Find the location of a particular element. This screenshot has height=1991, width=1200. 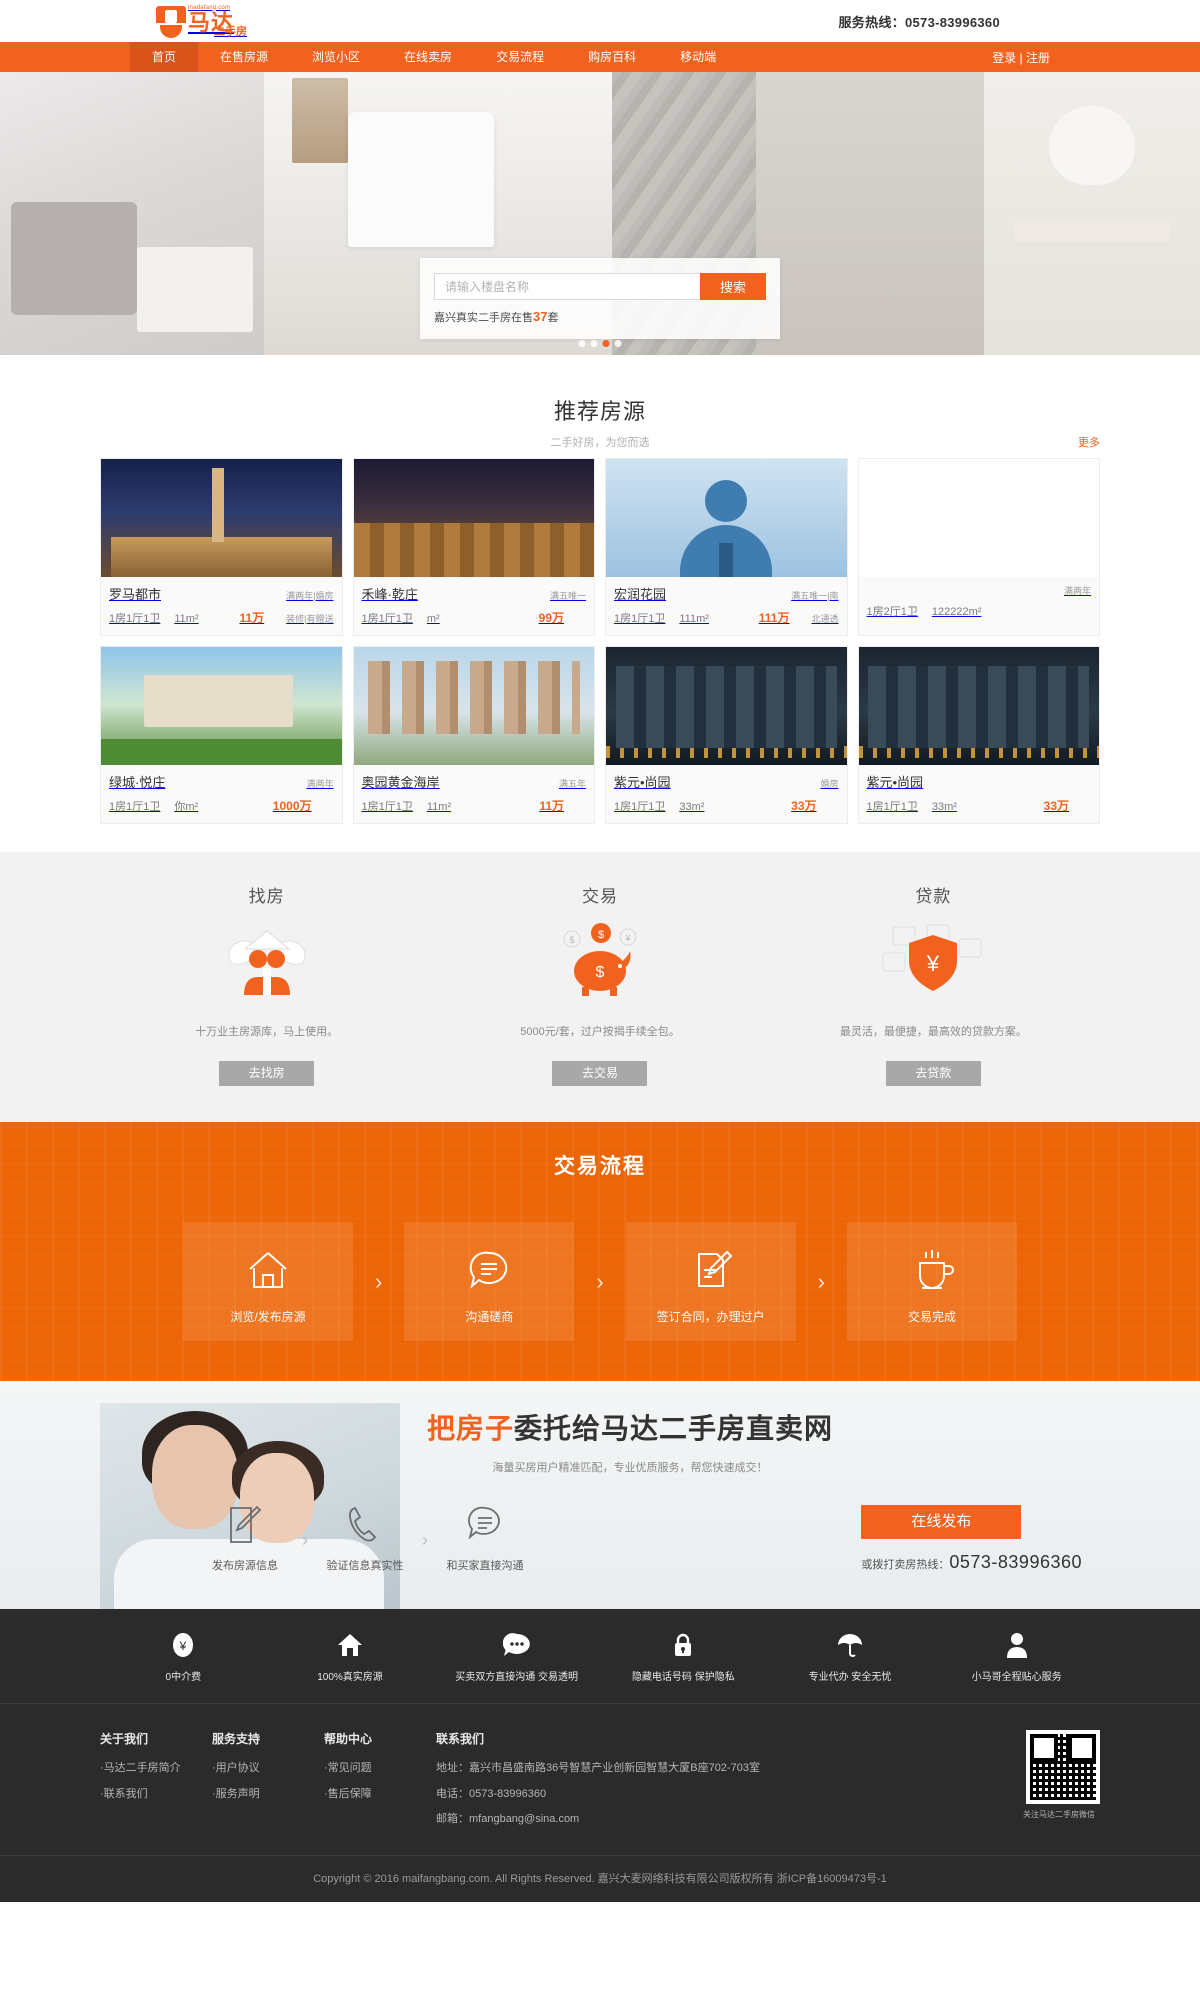

cta-step-label: 发布房源信息 is located at coordinates (245, 1566).